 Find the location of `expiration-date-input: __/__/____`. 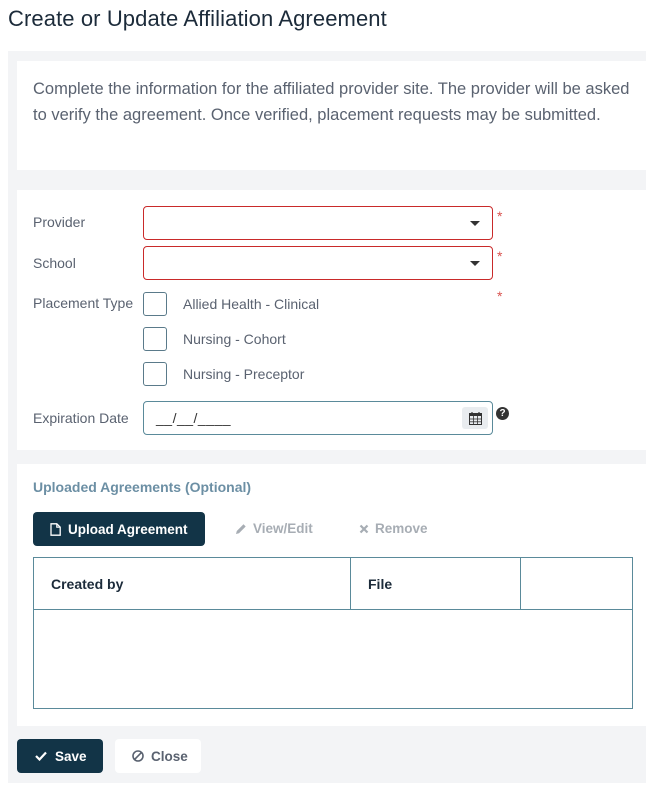

expiration-date-input: __/__/____ is located at coordinates (318, 418).